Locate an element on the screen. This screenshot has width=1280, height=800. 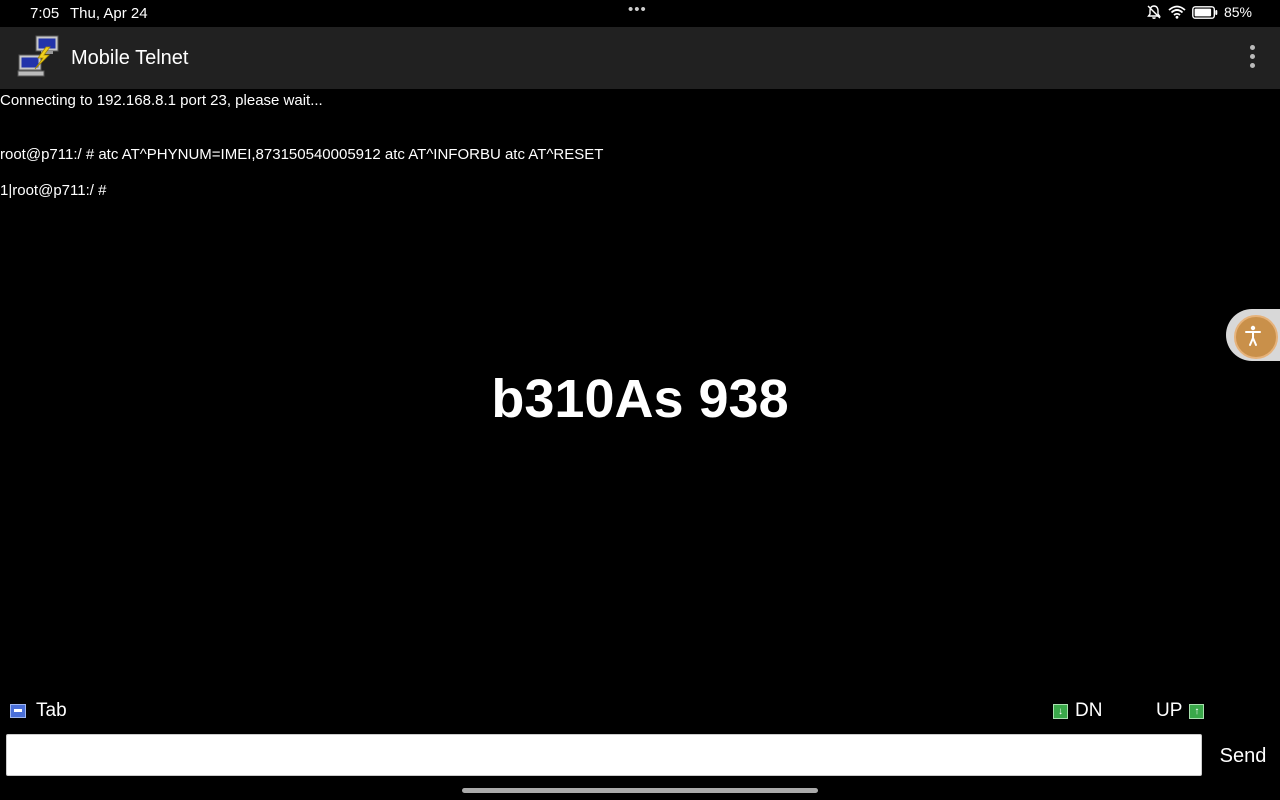
dn-key-button: ↓ DN is located at coordinates (1077, 711).